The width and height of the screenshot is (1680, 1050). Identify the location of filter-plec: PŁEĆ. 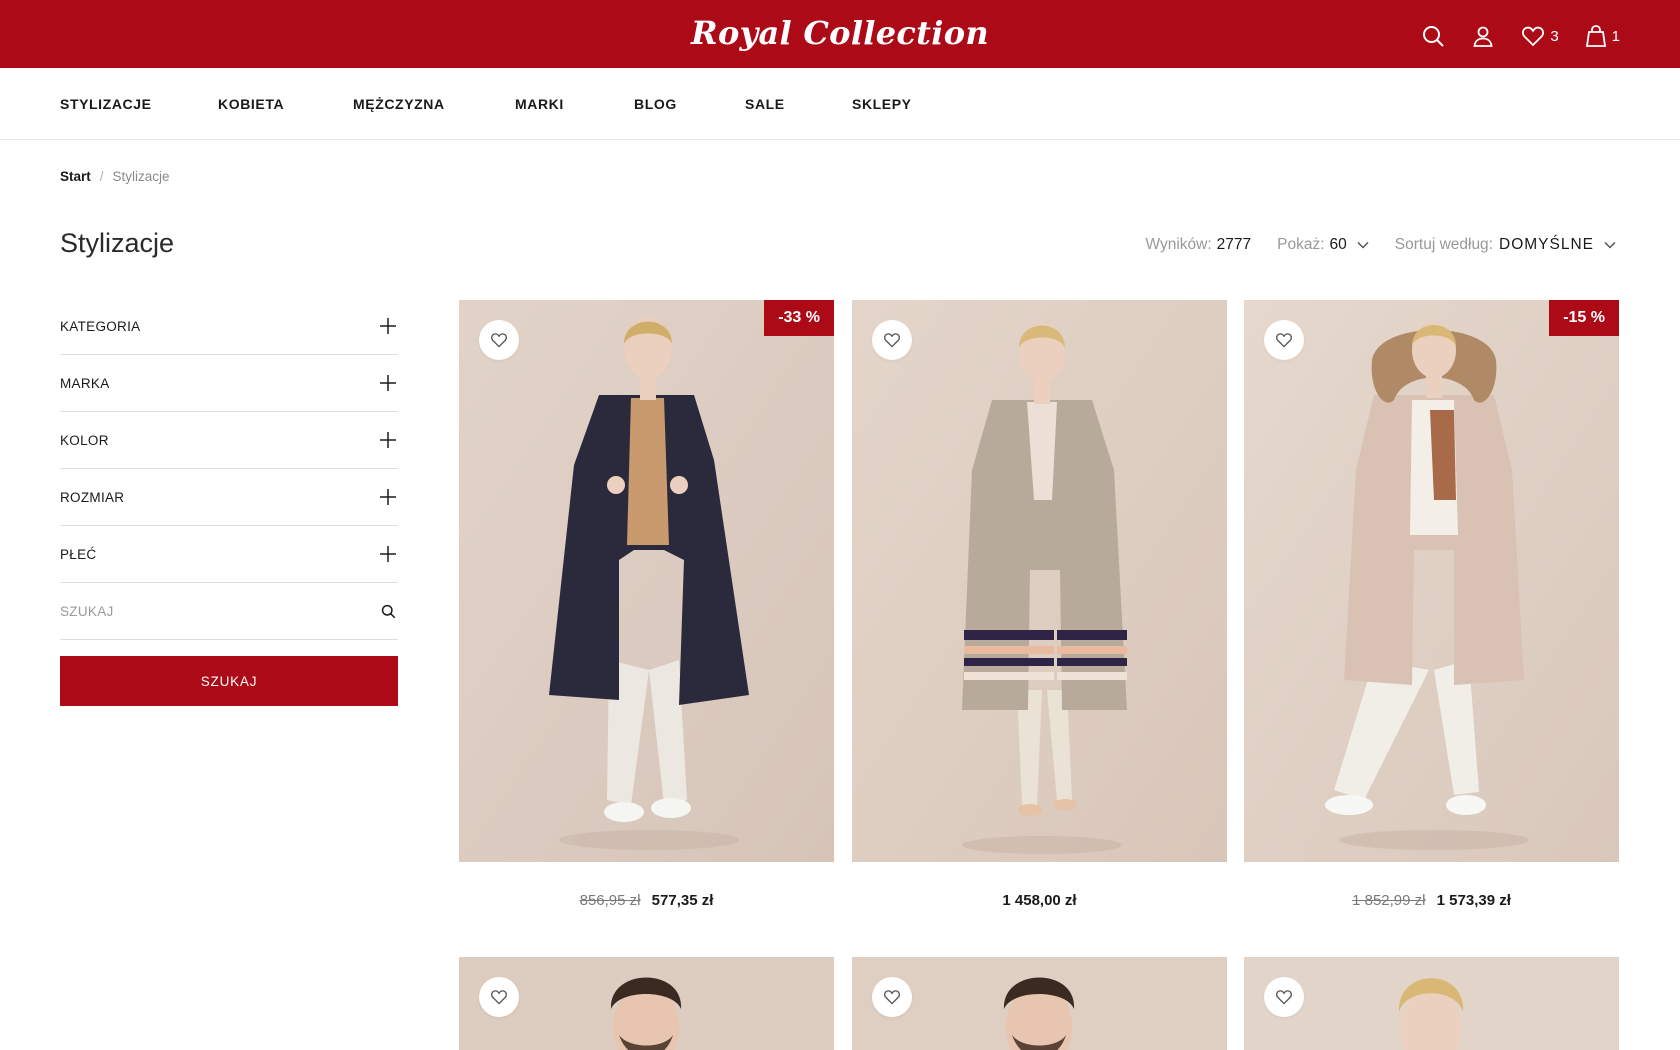
(229, 554).